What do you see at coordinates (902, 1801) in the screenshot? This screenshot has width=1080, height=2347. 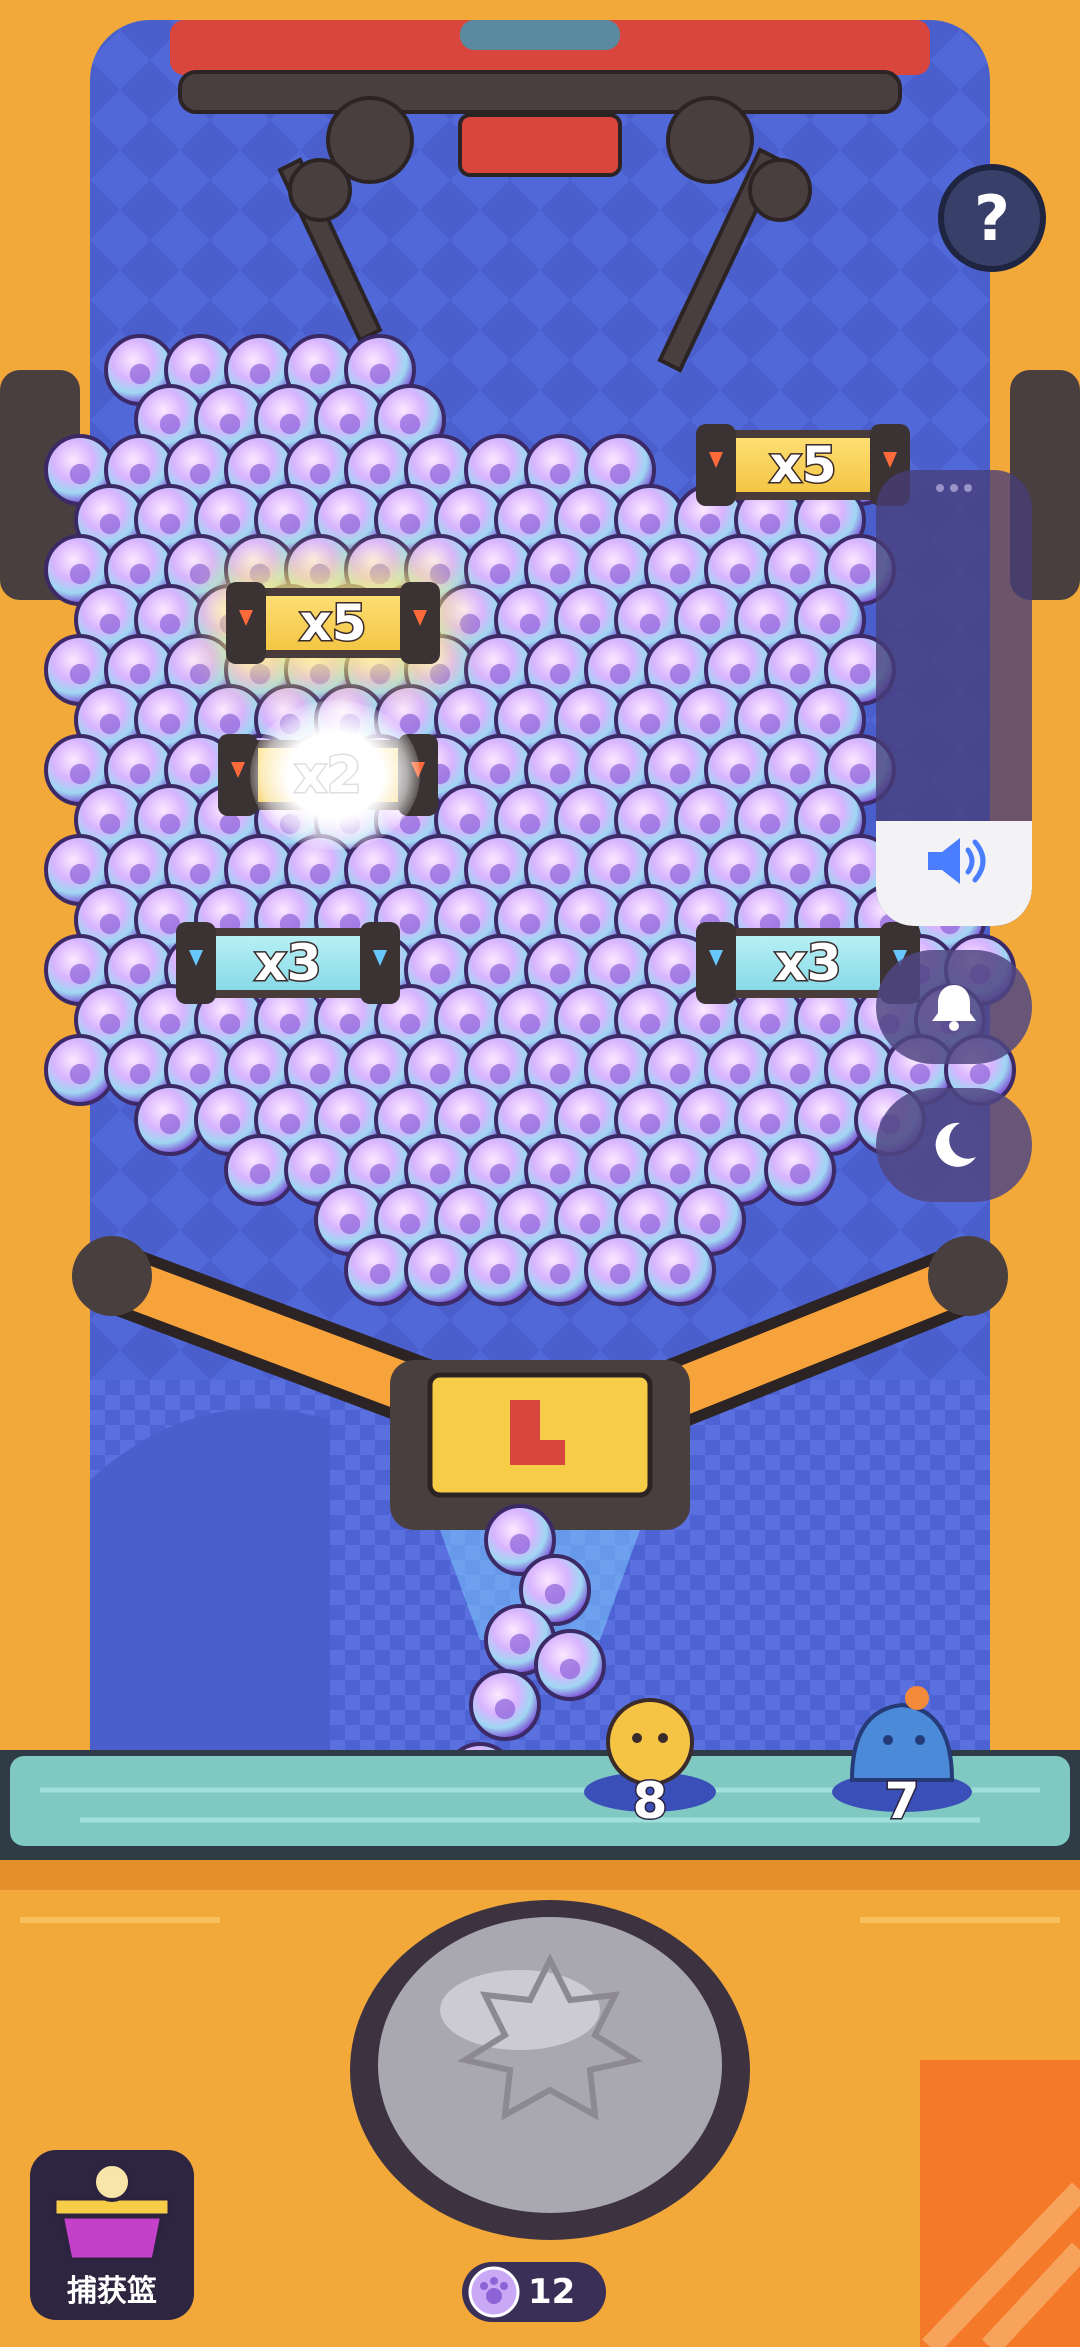 I see `pet-capybara-count: 7` at bounding box center [902, 1801].